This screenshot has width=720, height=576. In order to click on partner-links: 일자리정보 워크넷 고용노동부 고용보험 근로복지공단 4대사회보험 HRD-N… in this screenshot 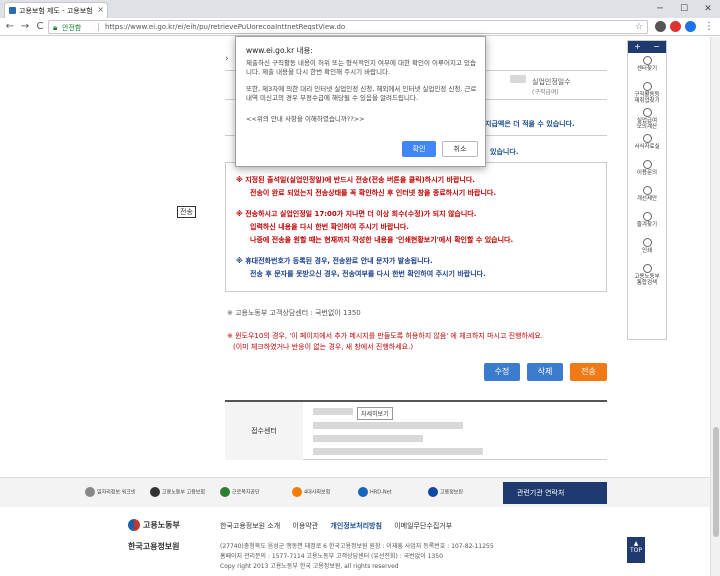, I will do `click(355, 492)`.